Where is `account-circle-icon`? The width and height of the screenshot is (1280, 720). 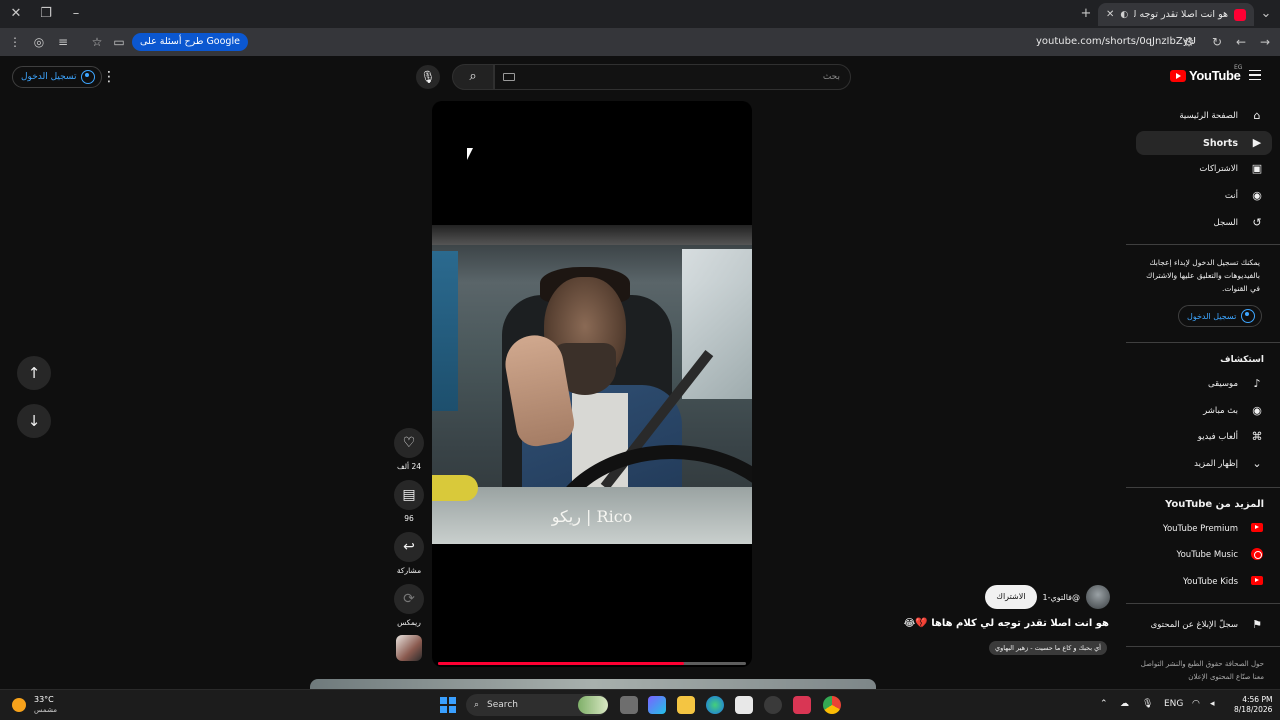 account-circle-icon is located at coordinates (88, 77).